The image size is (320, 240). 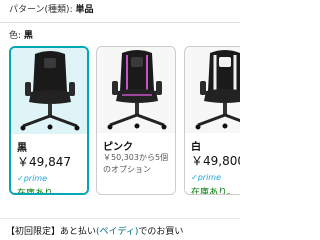 I want to click on variant-card-white: 白 ￥49,800 ✓prime 在庫あり。, so click(x=212, y=120).